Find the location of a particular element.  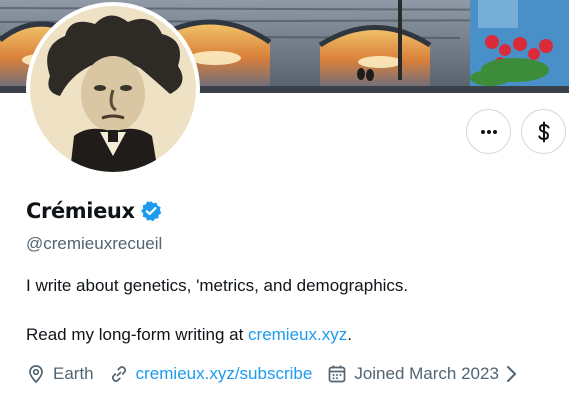

bio-punctuation: . is located at coordinates (349, 334).